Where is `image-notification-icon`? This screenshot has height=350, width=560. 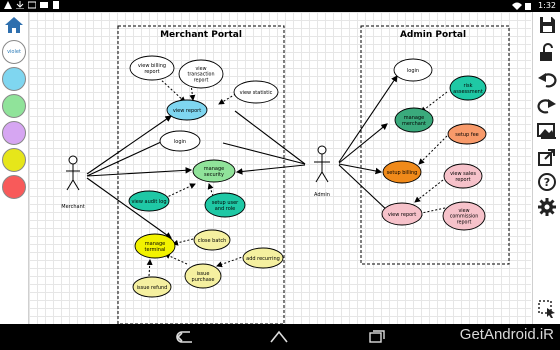
image-notification-icon is located at coordinates (32, 5).